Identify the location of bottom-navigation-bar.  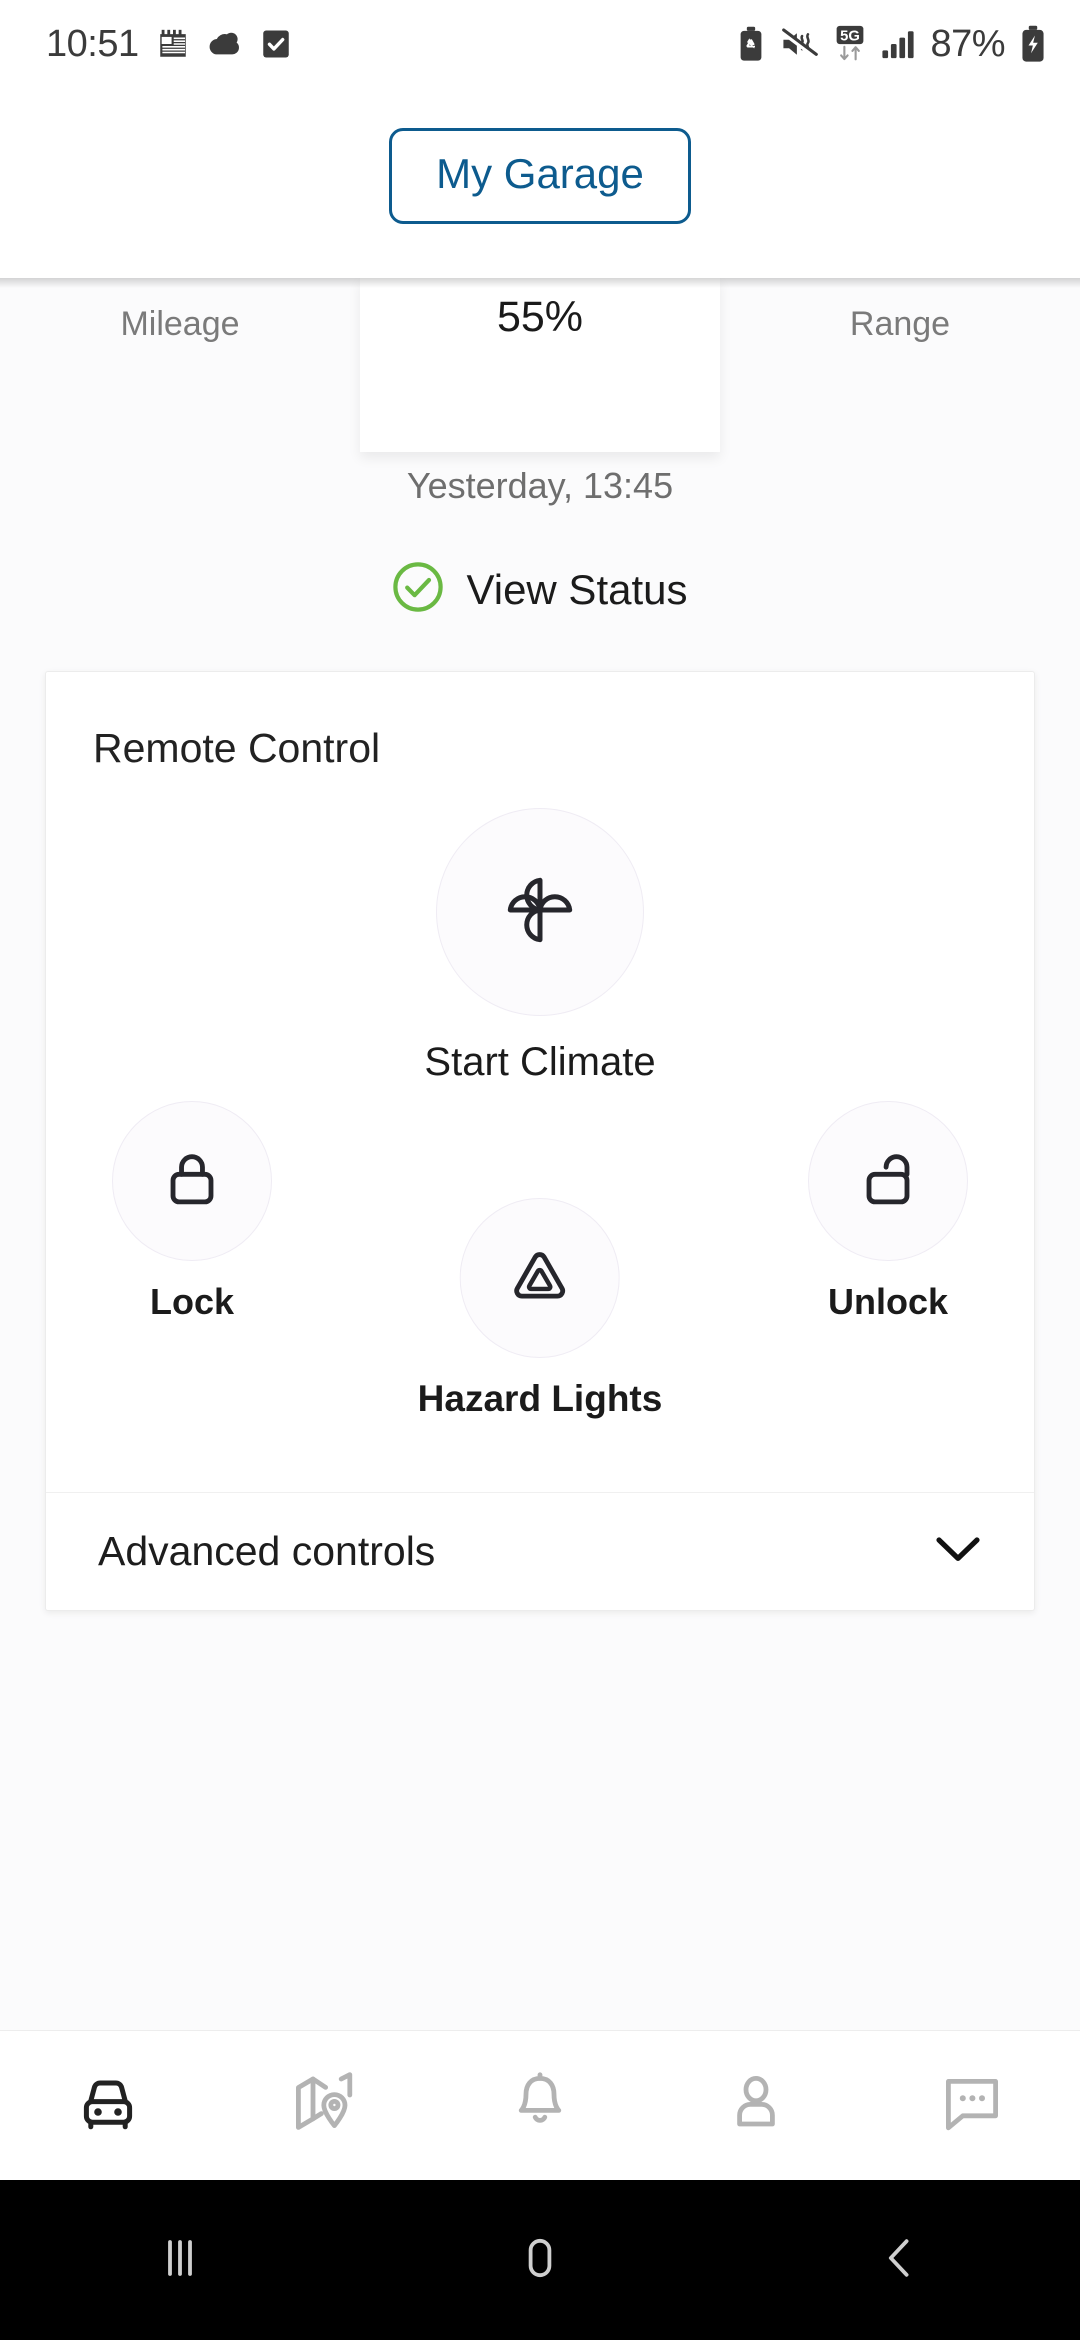
(540, 2105).